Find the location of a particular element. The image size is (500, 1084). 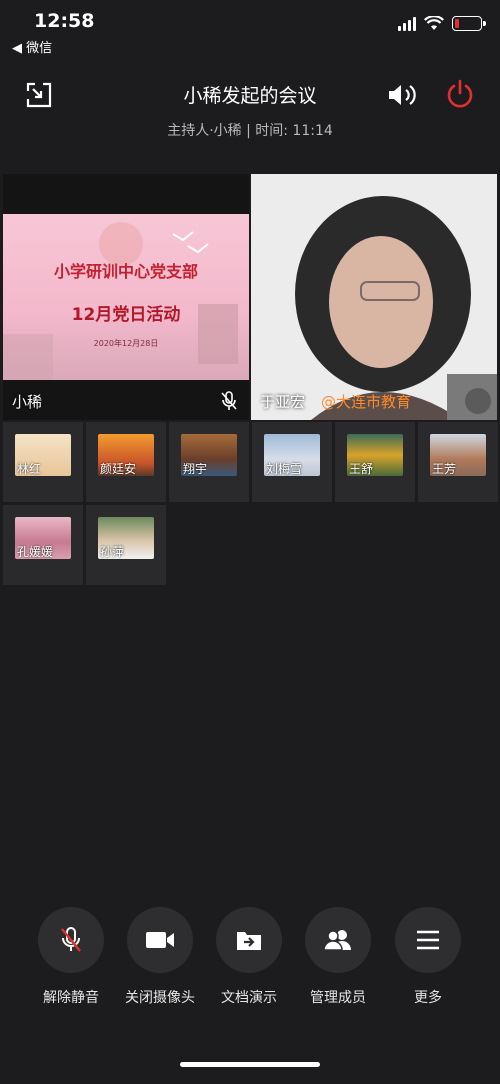

cellular-signal-icon is located at coordinates (407, 23).